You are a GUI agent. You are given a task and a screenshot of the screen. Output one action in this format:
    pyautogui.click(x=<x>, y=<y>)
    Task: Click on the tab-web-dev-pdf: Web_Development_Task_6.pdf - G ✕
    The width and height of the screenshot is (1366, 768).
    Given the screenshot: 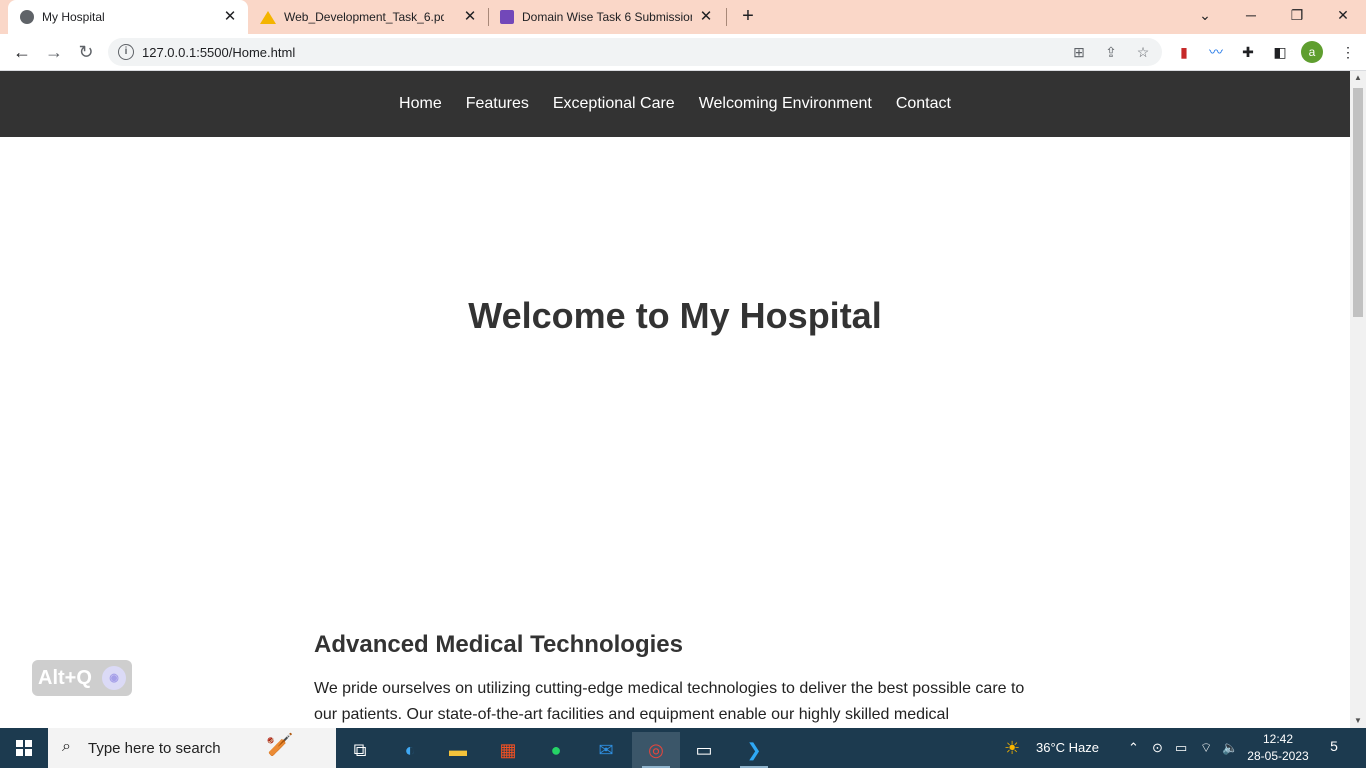 What is the action you would take?
    pyautogui.click(x=370, y=17)
    